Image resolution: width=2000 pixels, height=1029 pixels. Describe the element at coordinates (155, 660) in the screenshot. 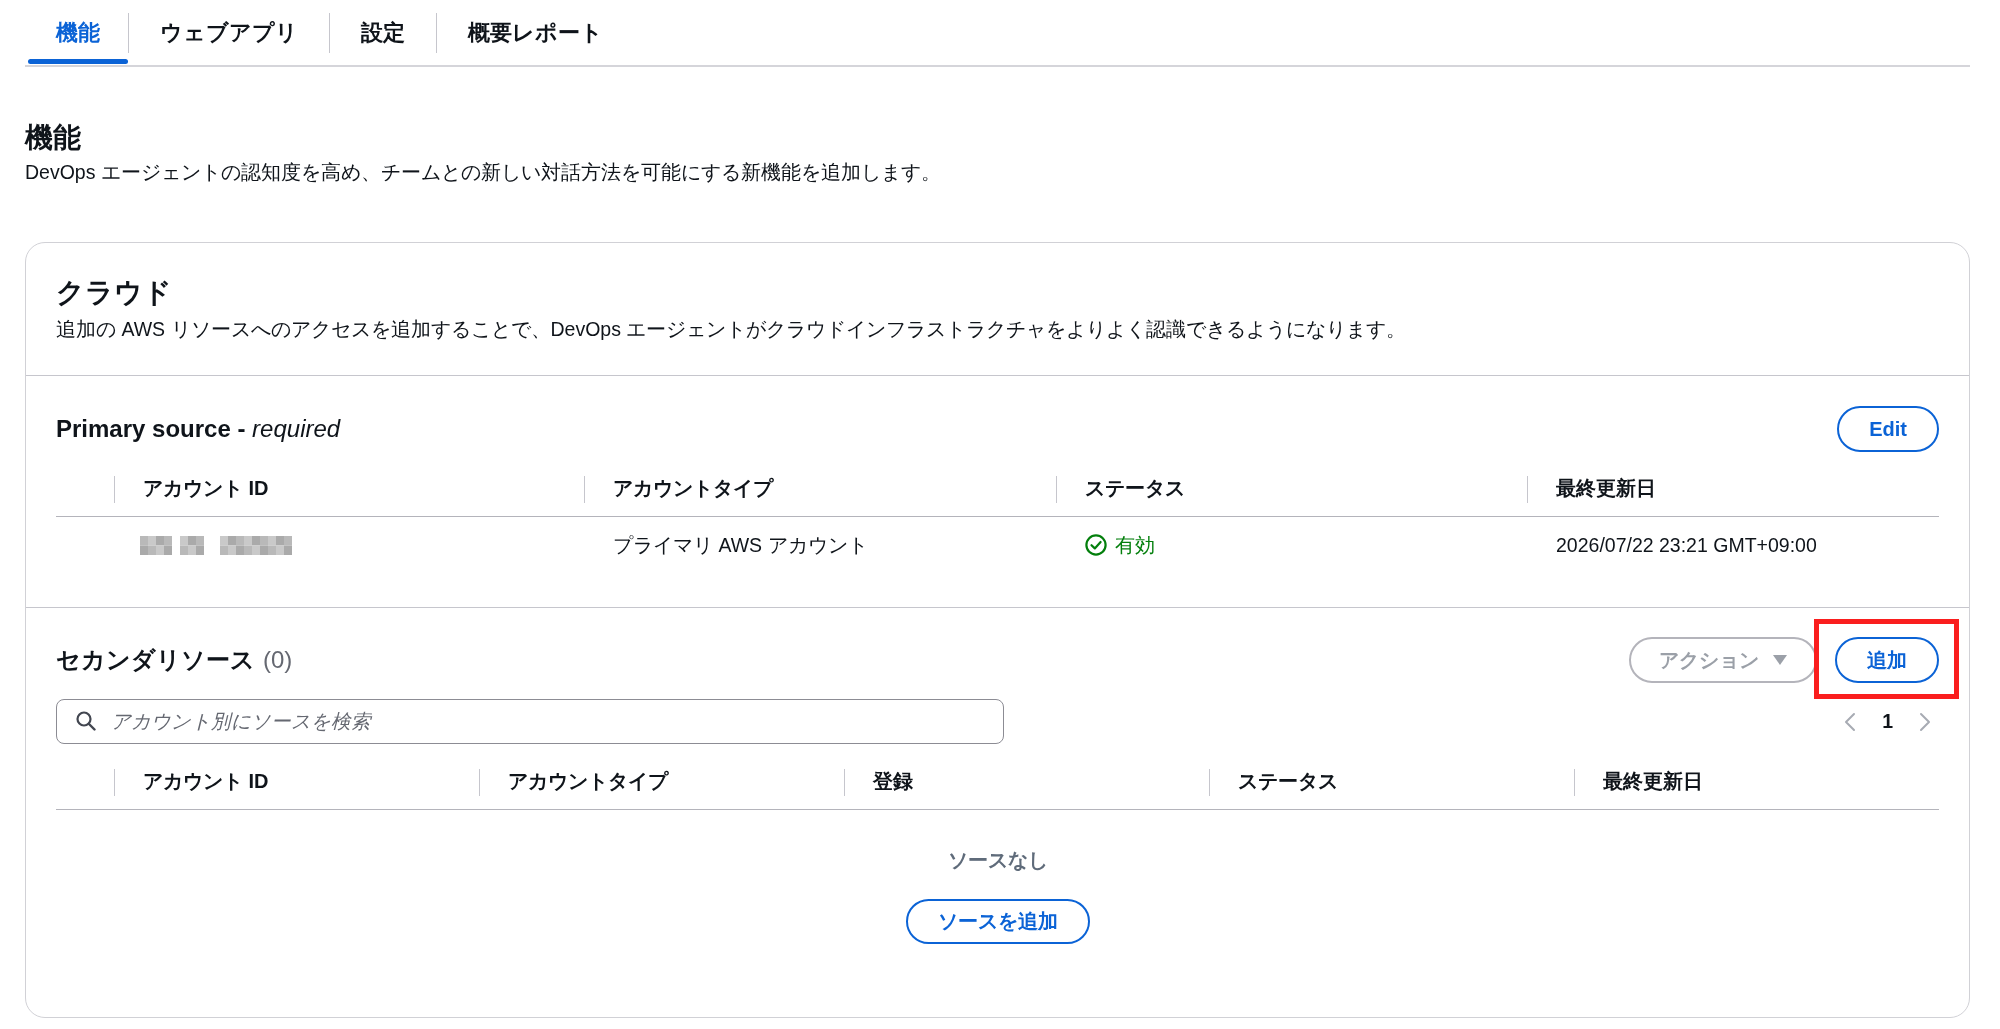

I see `section-title: セカンダリソース` at that location.